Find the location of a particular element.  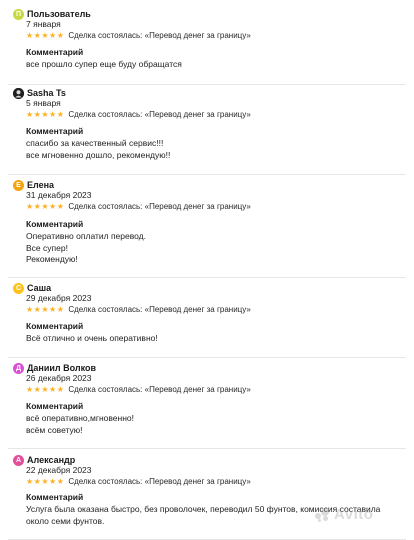

watermark-text: Avito is located at coordinates (354, 514).